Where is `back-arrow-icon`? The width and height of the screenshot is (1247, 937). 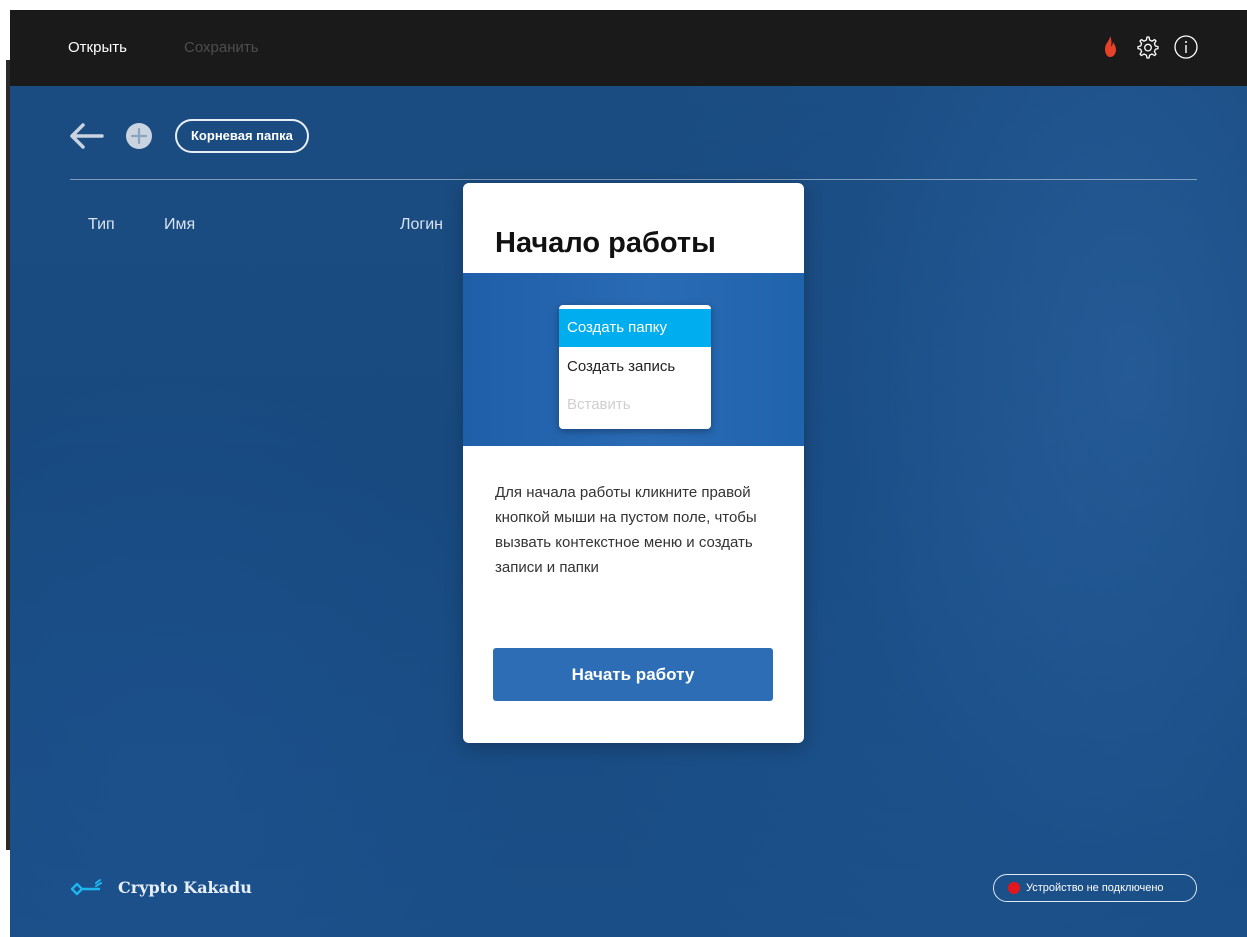
back-arrow-icon is located at coordinates (86, 136).